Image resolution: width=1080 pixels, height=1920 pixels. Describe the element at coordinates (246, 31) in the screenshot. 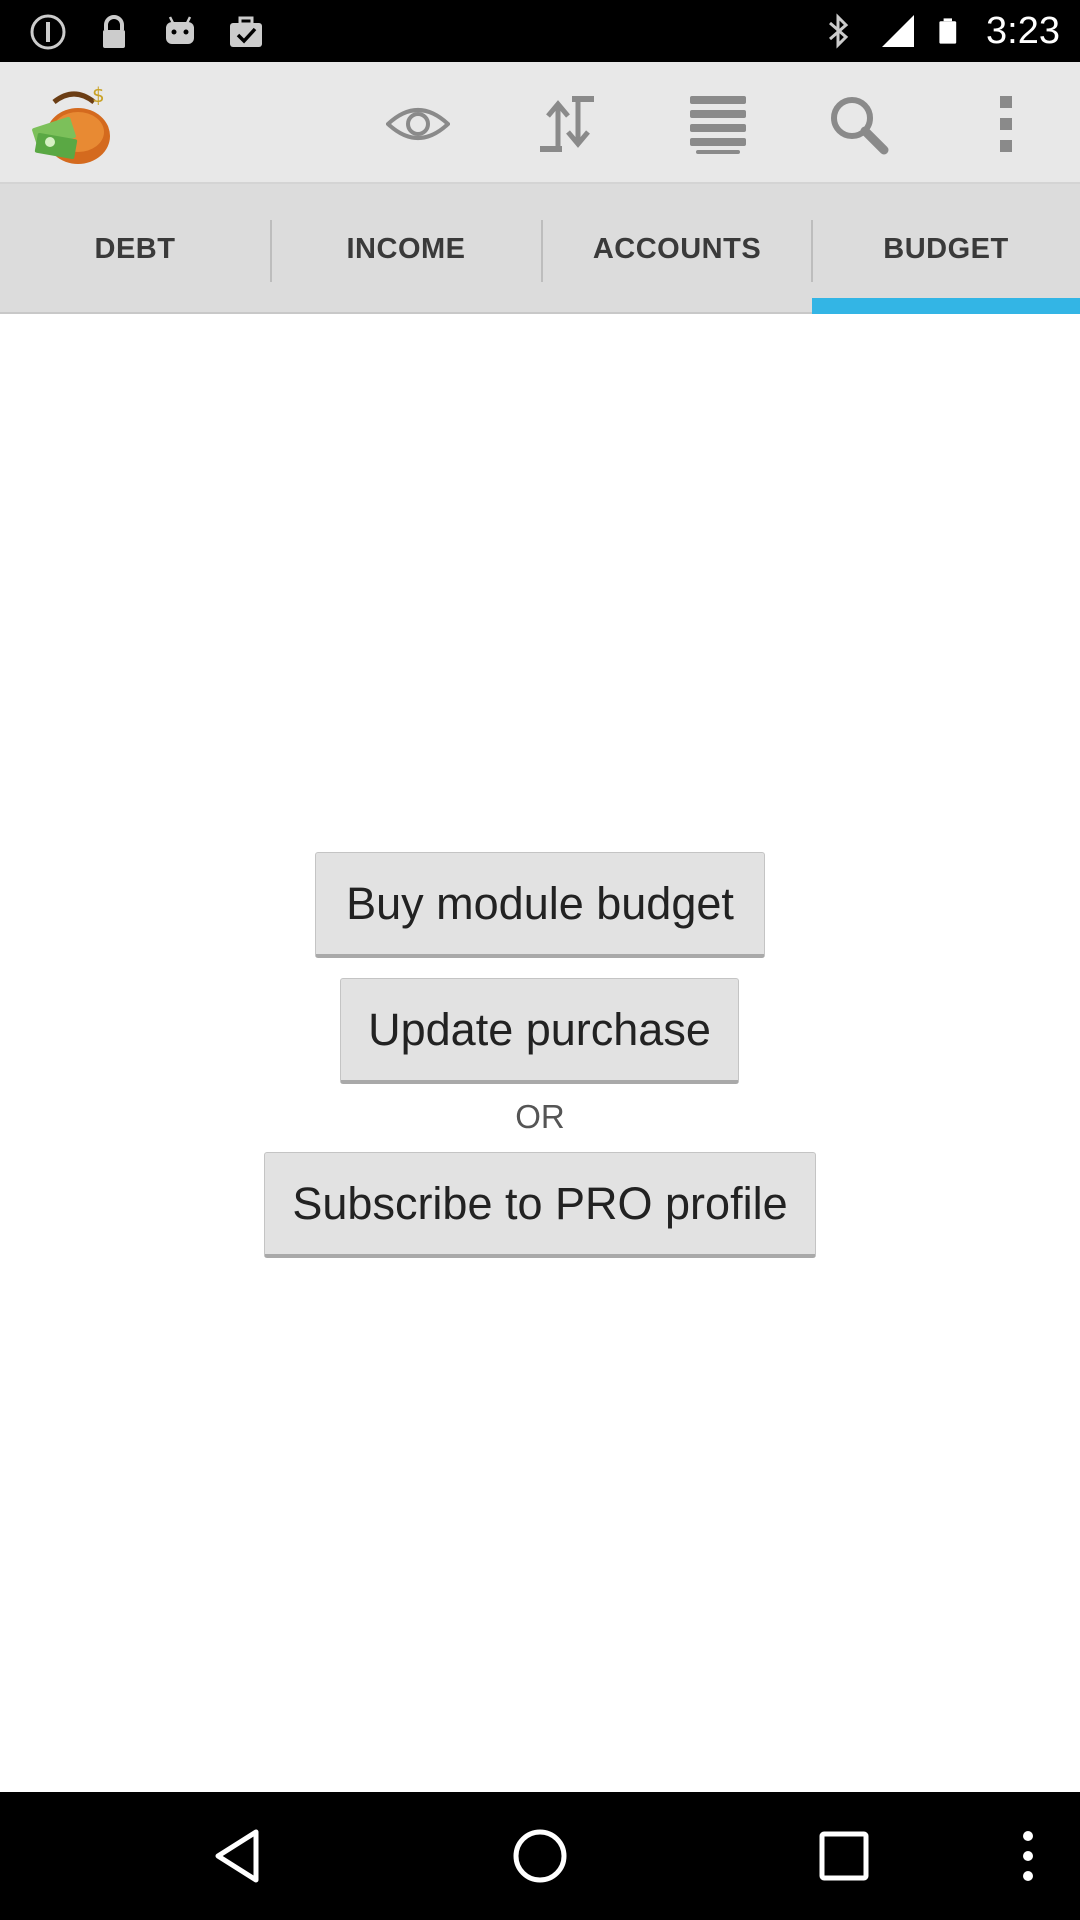

I see `briefcase-check-icon` at that location.